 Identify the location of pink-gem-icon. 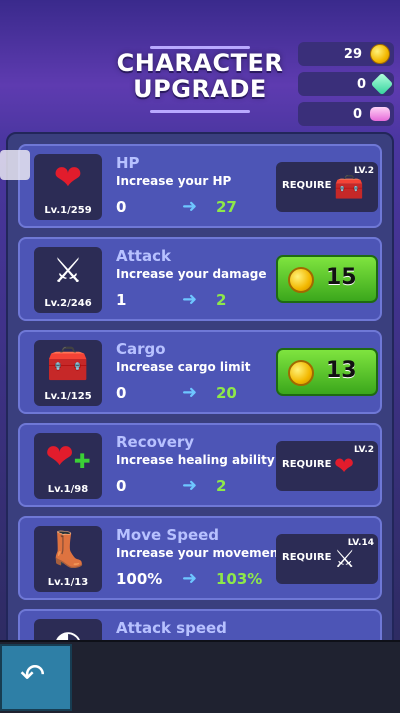
(380, 114).